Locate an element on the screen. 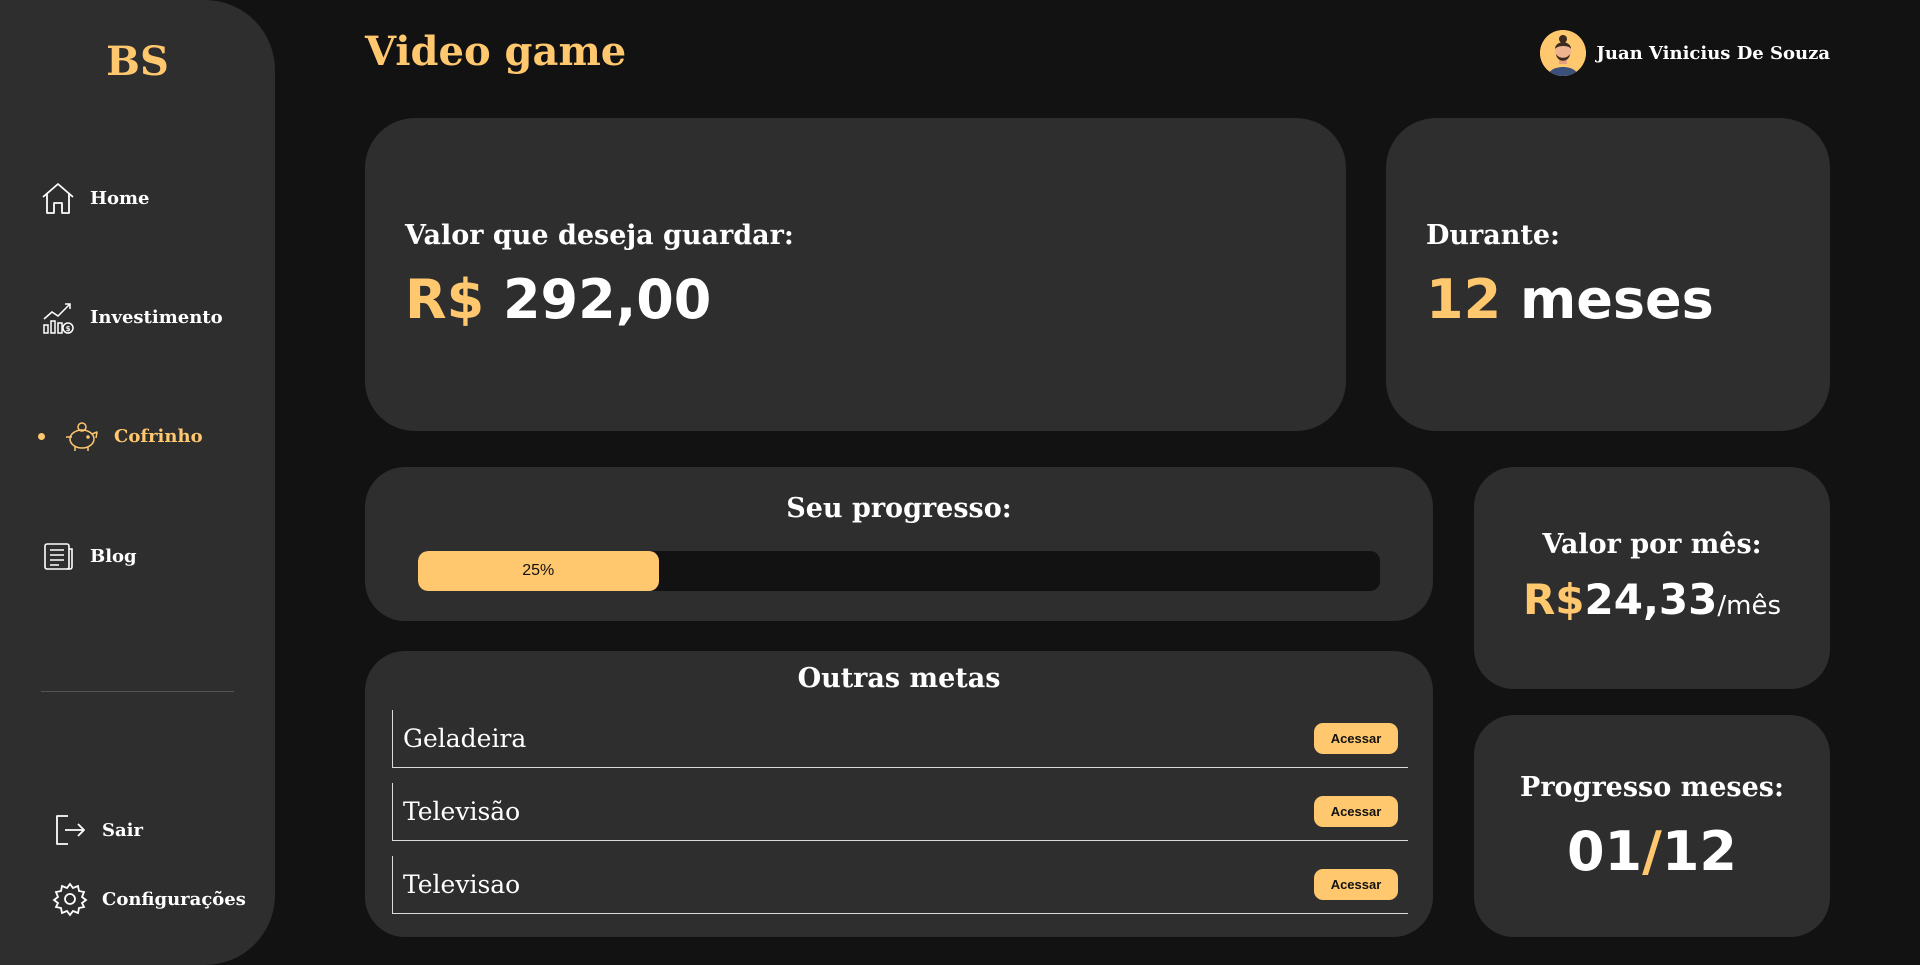 The width and height of the screenshot is (1920, 965). logout-button: Sair is located at coordinates (96, 830).